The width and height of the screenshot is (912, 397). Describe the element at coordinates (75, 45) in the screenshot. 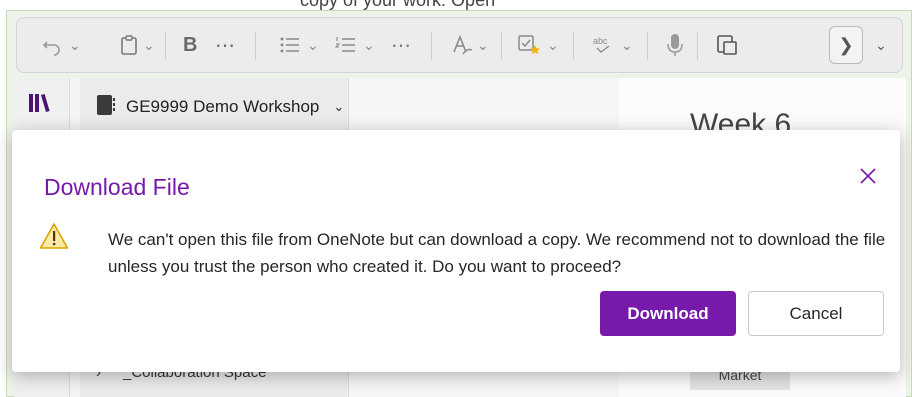

I see `undo-dropdown-chevron-icon: ⌄` at that location.